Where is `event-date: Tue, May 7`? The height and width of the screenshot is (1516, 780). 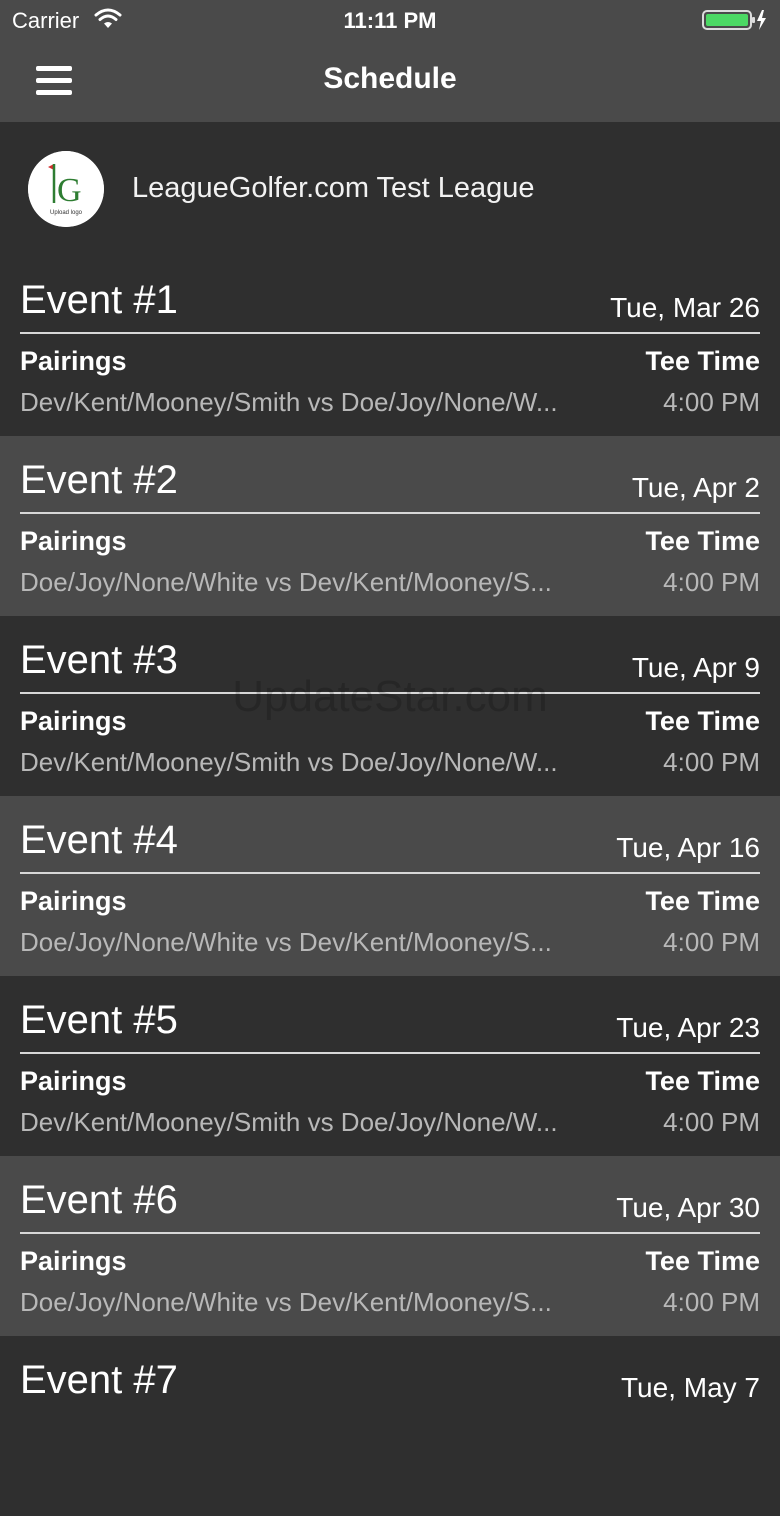 event-date: Tue, May 7 is located at coordinates (690, 1387).